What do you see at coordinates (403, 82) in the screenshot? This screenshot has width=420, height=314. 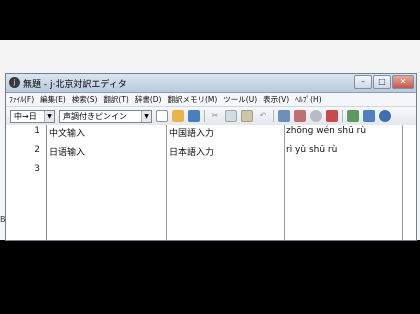 I see `close-icon: ✕` at bounding box center [403, 82].